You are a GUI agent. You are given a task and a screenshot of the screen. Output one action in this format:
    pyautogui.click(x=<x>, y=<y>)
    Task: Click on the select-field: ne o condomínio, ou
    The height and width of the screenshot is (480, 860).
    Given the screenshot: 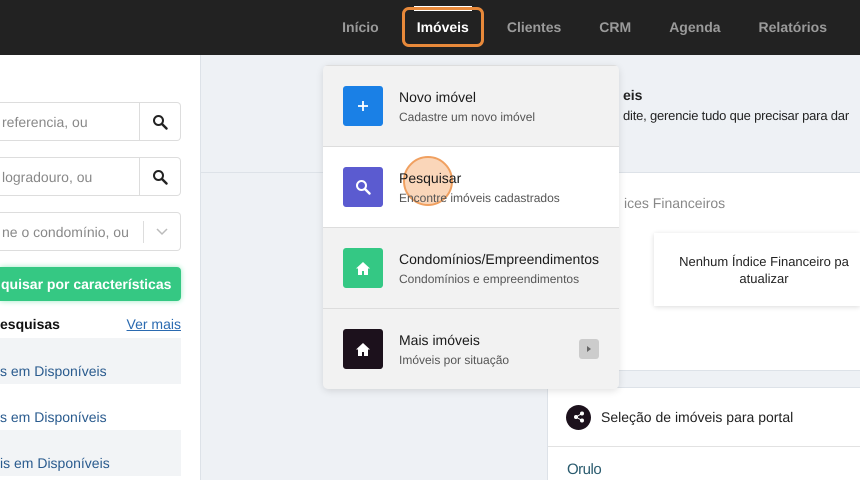 What is the action you would take?
    pyautogui.click(x=71, y=232)
    